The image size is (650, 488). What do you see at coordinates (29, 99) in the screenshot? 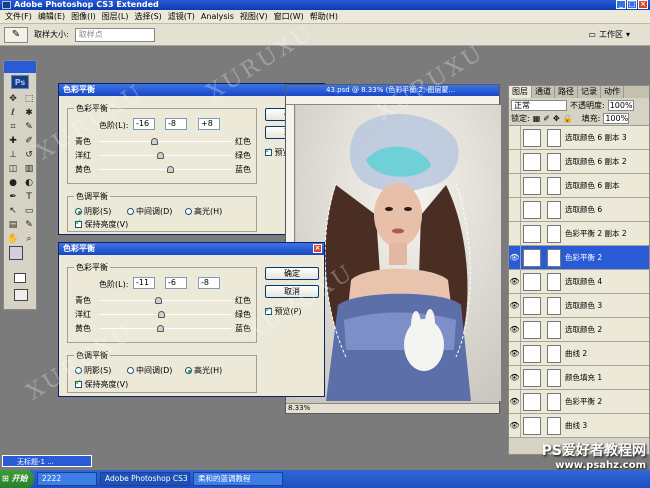
I see `marquee-tool-icon: ⬚` at bounding box center [29, 99].